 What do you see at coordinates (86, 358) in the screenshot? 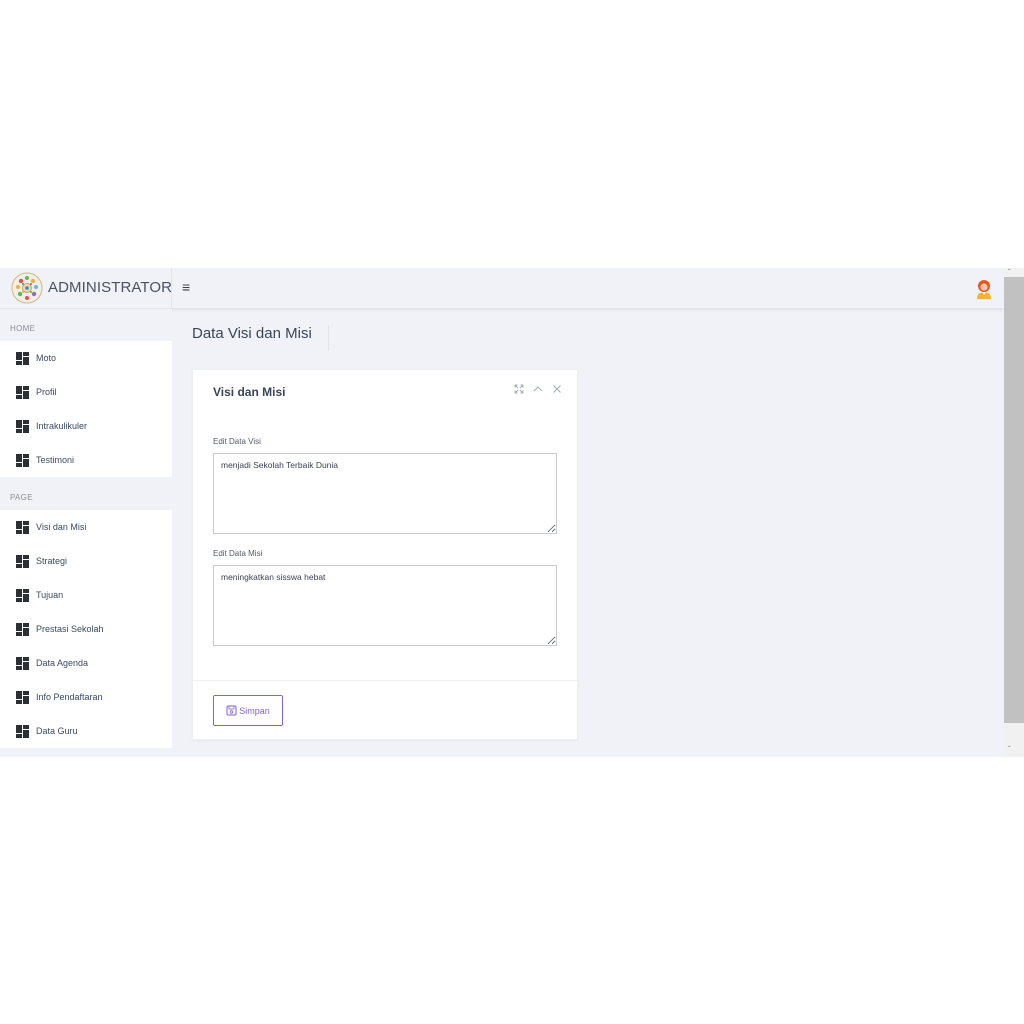
I see `sidebar-item-moto: Moto` at bounding box center [86, 358].